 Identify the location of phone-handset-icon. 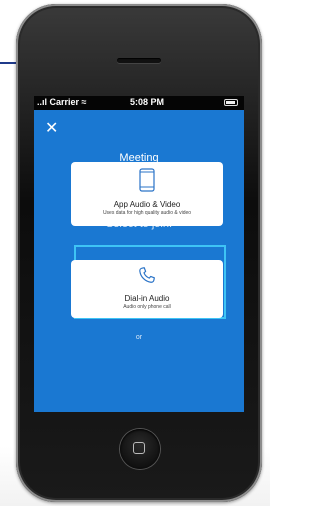
(147, 276).